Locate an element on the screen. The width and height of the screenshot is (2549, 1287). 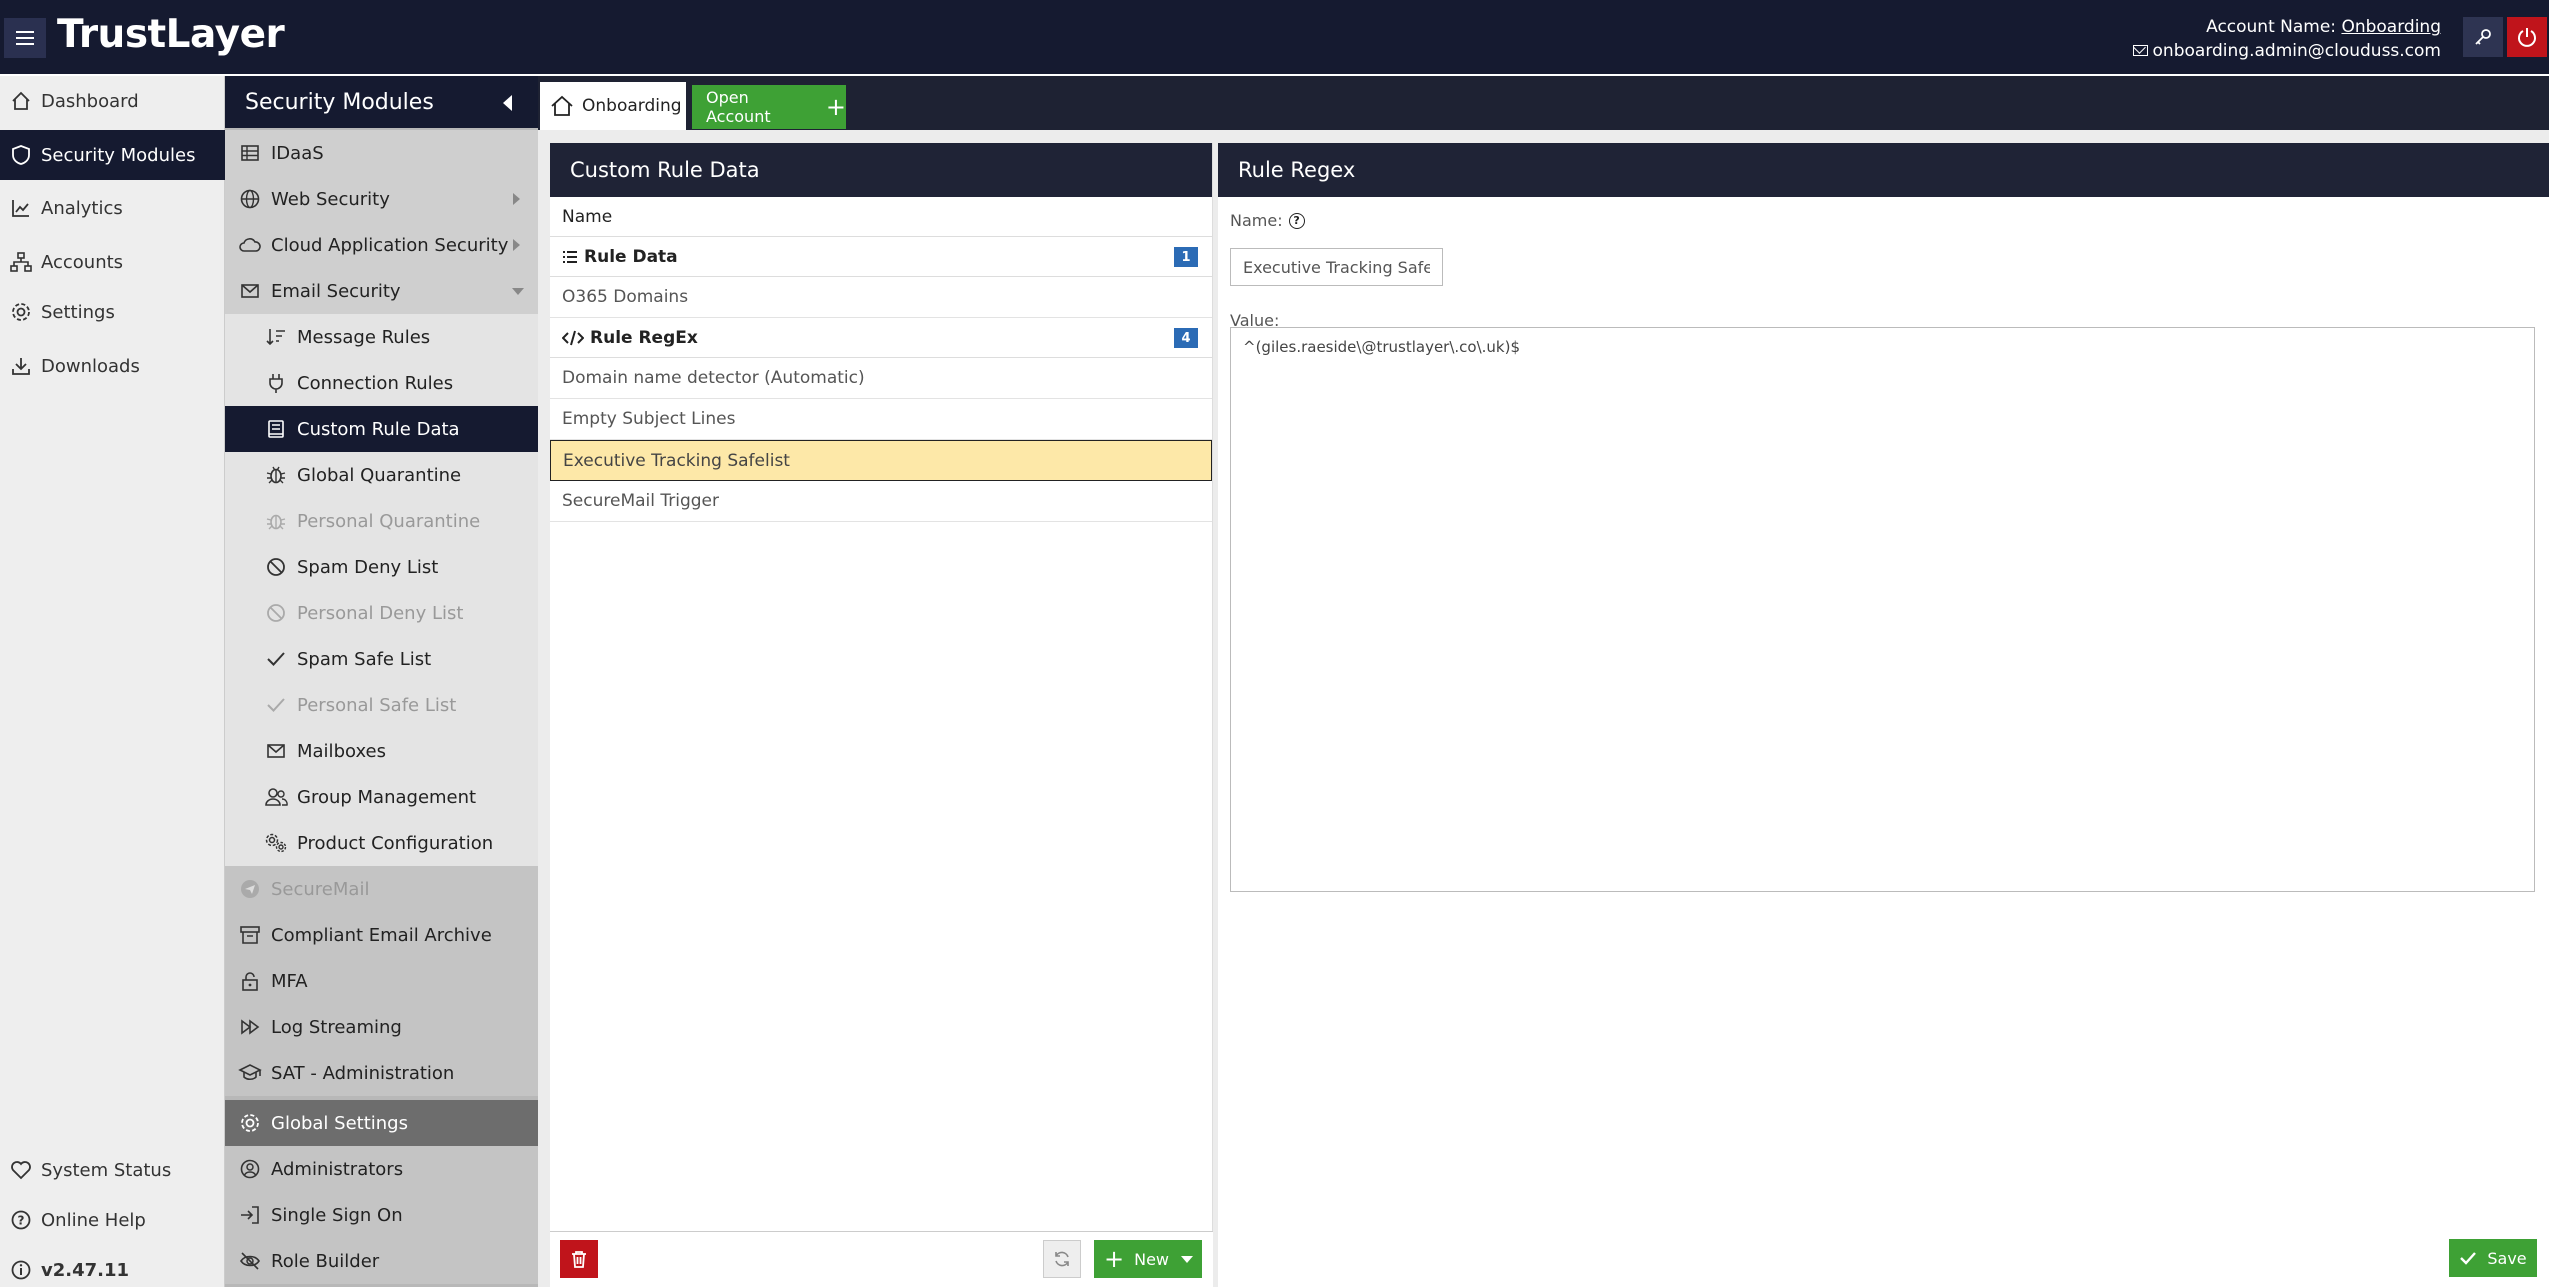
list-item: SecureMail Trigger is located at coordinates (881, 501).